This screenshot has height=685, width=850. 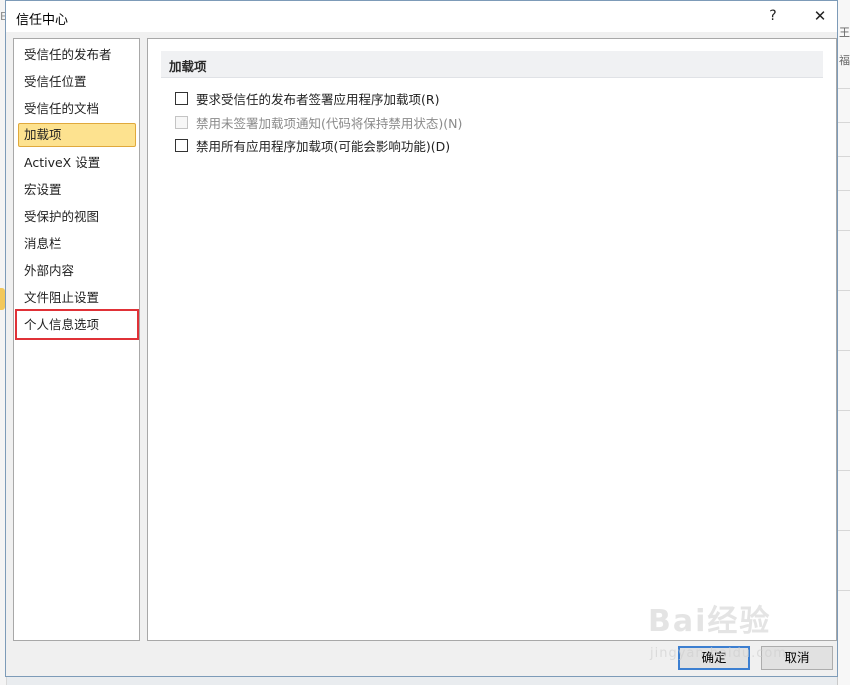 What do you see at coordinates (181, 122) in the screenshot?
I see `disable-unsigned-notification-checkbox` at bounding box center [181, 122].